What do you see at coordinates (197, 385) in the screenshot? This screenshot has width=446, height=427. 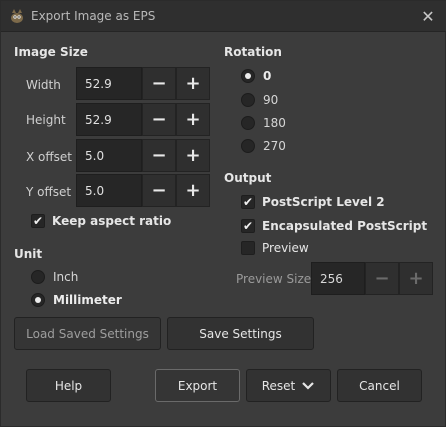 I see `export-button: Export` at bounding box center [197, 385].